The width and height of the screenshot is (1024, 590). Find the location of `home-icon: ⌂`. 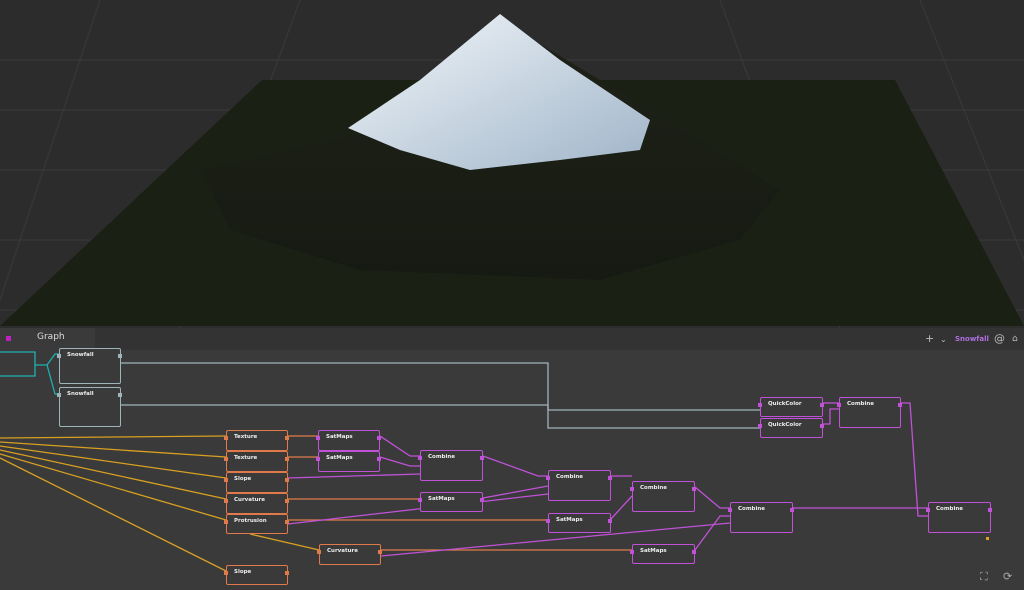

home-icon: ⌂ is located at coordinates (1015, 339).